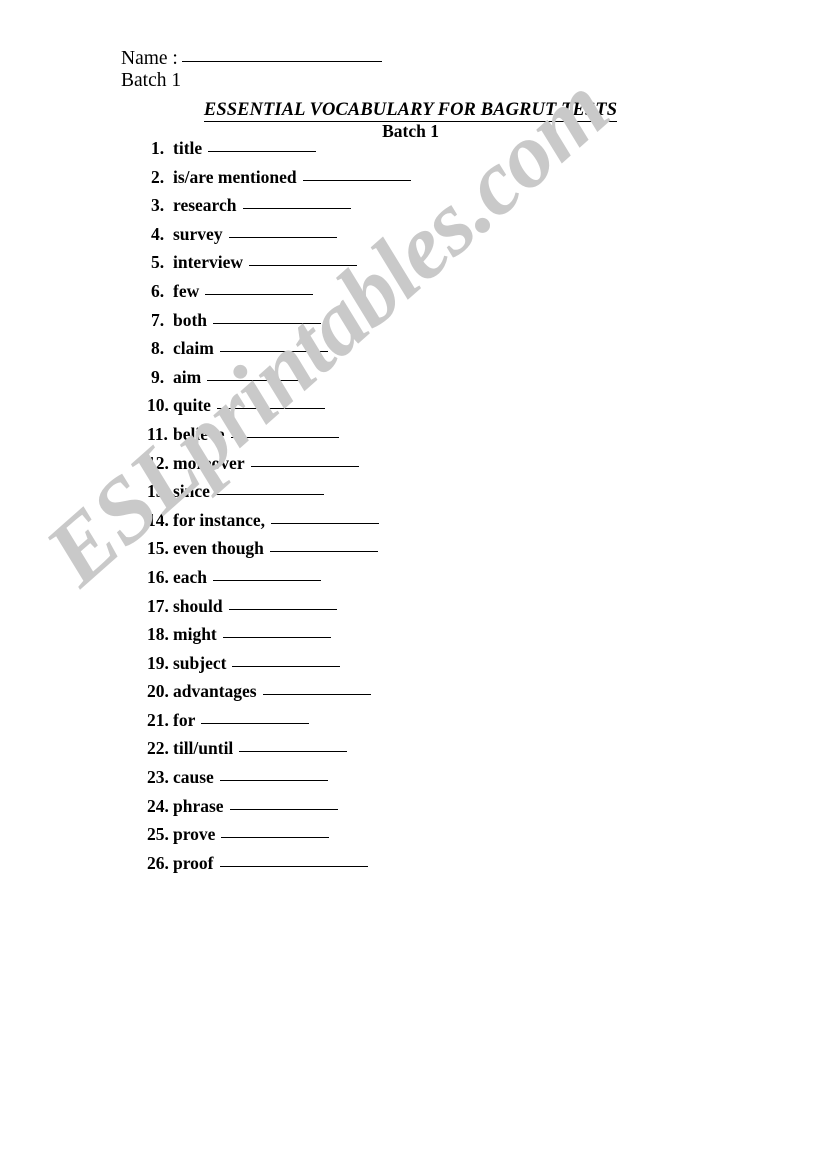 This screenshot has width=821, height=1161. I want to click on name-input-blank, so click(281, 61).